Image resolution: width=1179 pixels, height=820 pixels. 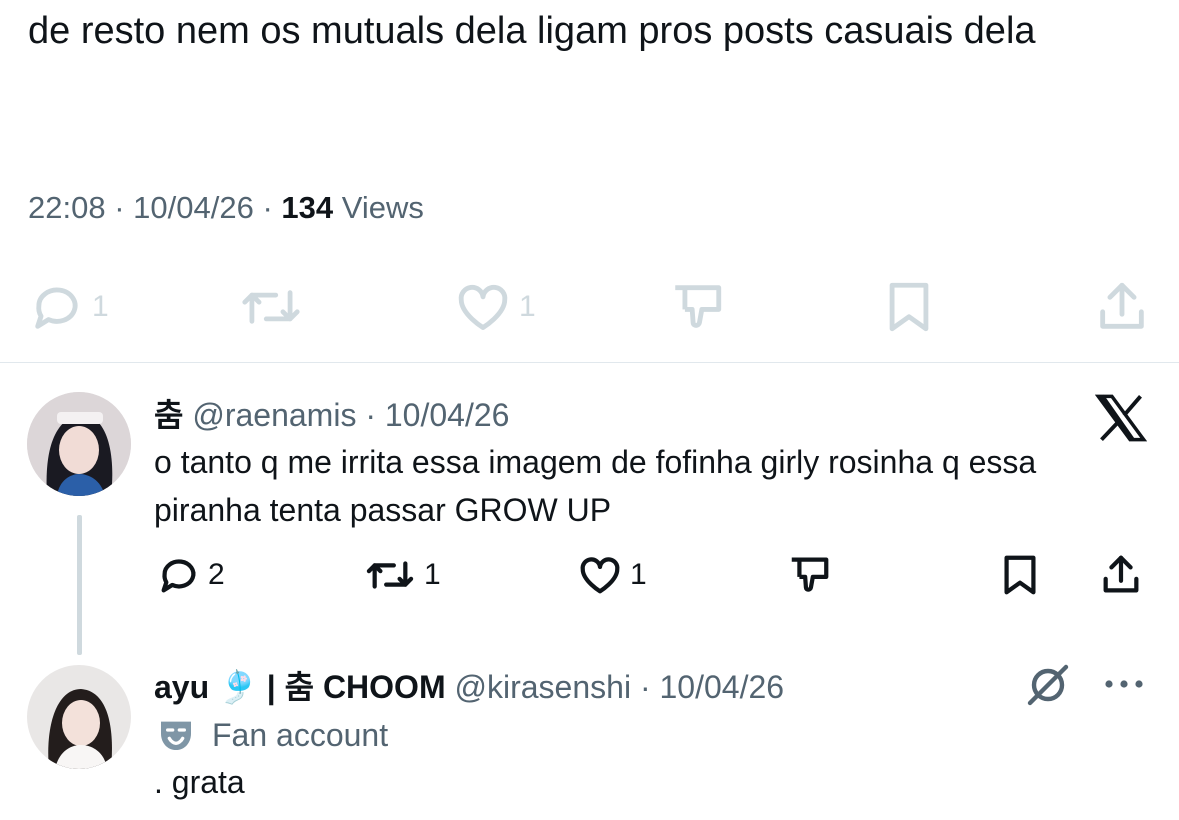 What do you see at coordinates (307, 207) in the screenshot?
I see `views-count: 134` at bounding box center [307, 207].